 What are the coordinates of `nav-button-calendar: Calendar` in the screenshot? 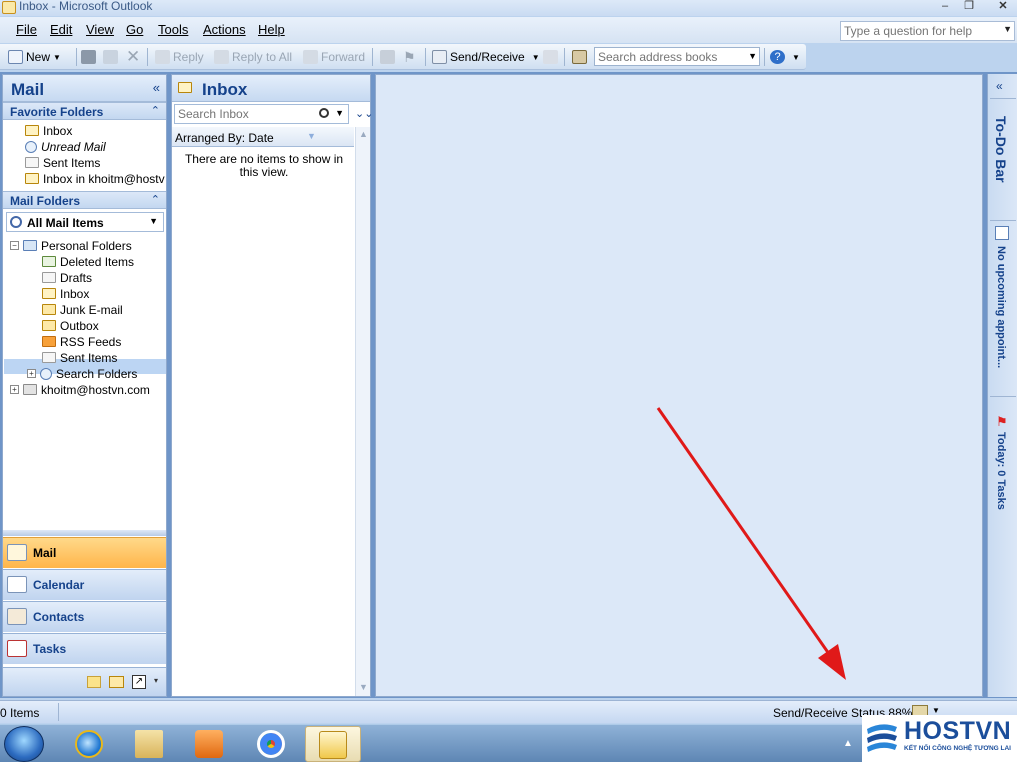 It's located at (84, 584).